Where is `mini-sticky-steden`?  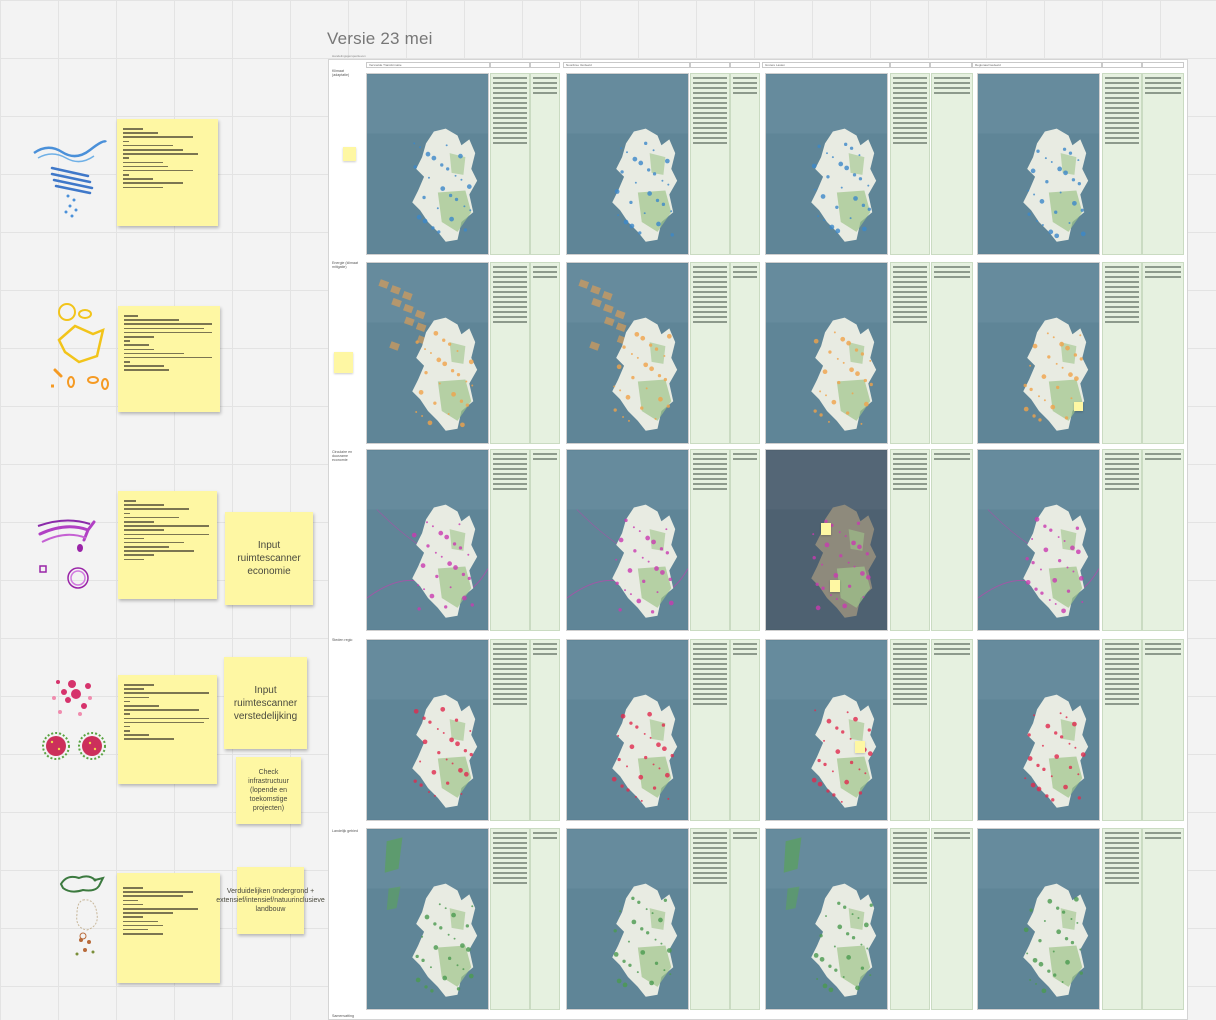 mini-sticky-steden is located at coordinates (860, 747).